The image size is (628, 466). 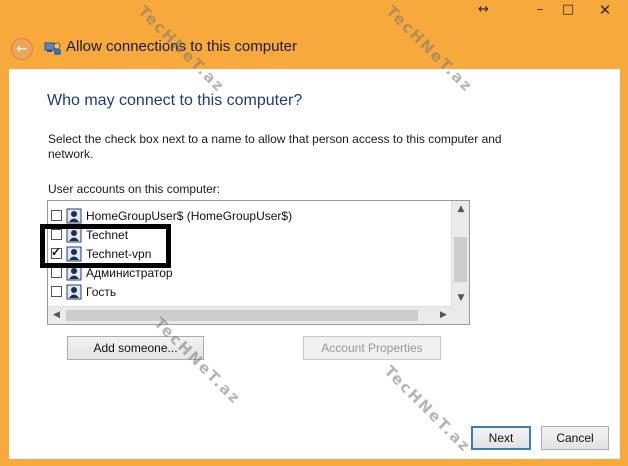 I want to click on user-list-item: Гость, so click(x=83, y=291).